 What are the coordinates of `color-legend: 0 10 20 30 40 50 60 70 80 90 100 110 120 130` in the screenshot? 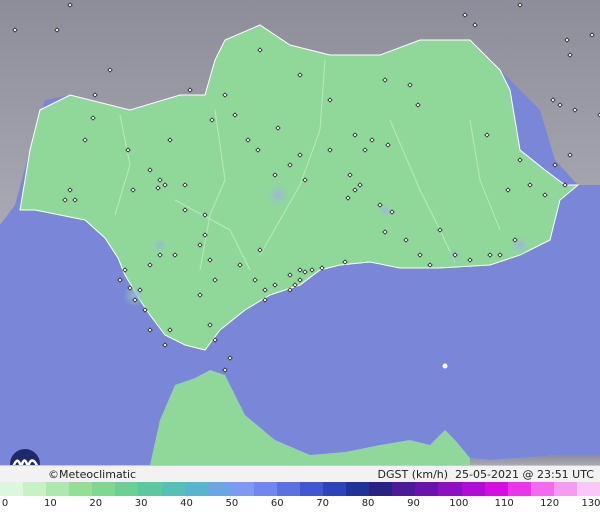 It's located at (300, 499).